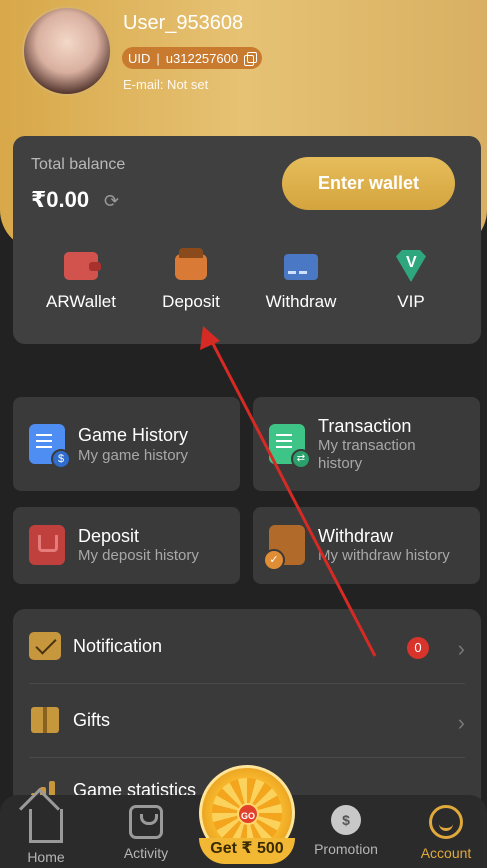  I want to click on spin-reward-label: Get ₹ 500, so click(247, 851).